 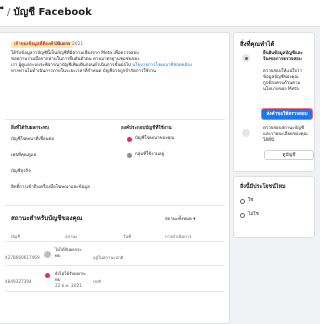 What do you see at coordinates (149, 155) in the screenshot?
I see `component-item: กลุ่มที่ใช้งานอยู่` at bounding box center [149, 155].